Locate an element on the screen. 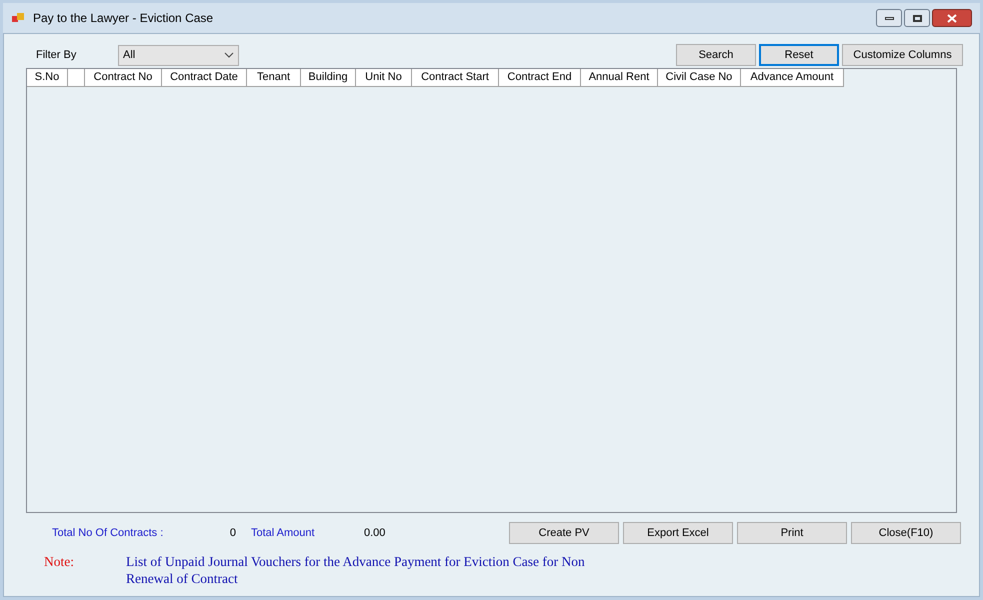 The width and height of the screenshot is (983, 600). contracts-label: Total No Of Contracts : is located at coordinates (107, 533).